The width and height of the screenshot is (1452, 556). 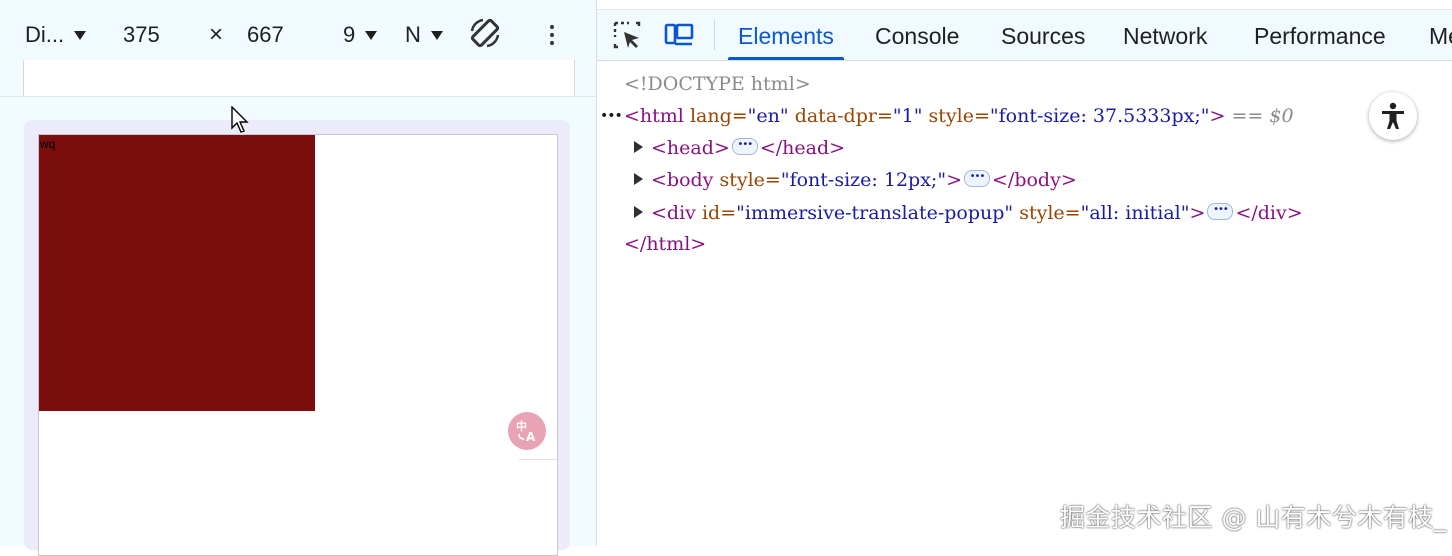 I want to click on tab-console: Console, so click(x=917, y=35).